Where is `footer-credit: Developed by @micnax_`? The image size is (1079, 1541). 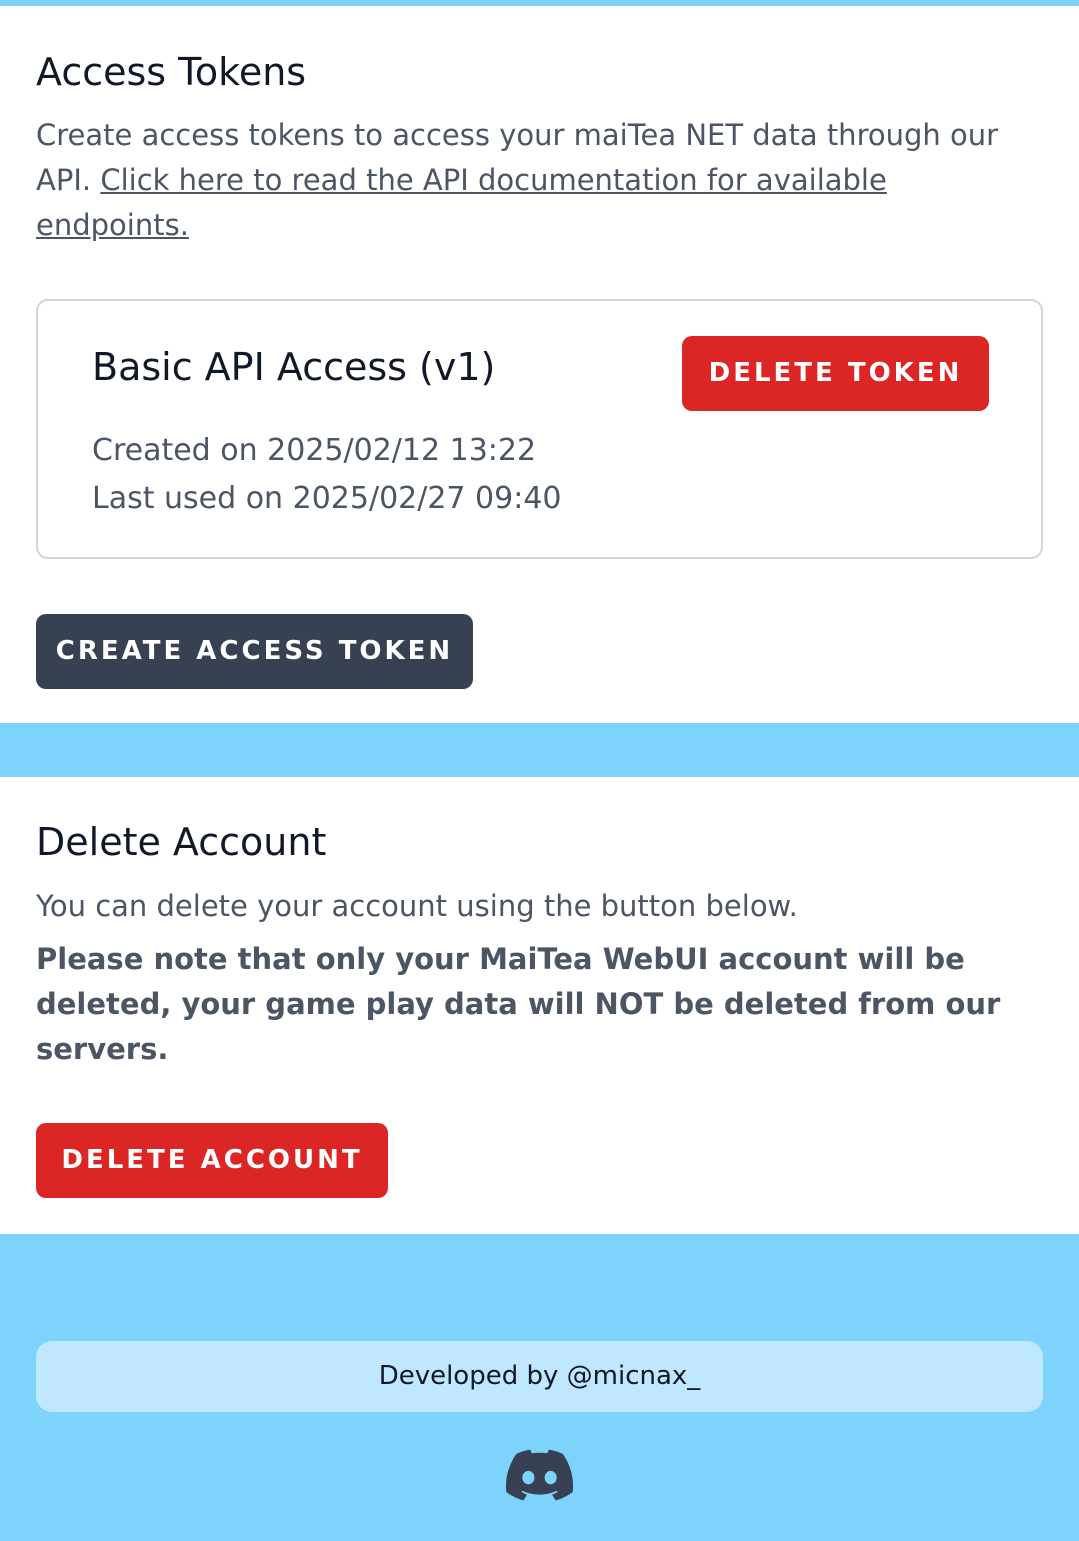
footer-credit: Developed by @micnax_ is located at coordinates (539, 1376).